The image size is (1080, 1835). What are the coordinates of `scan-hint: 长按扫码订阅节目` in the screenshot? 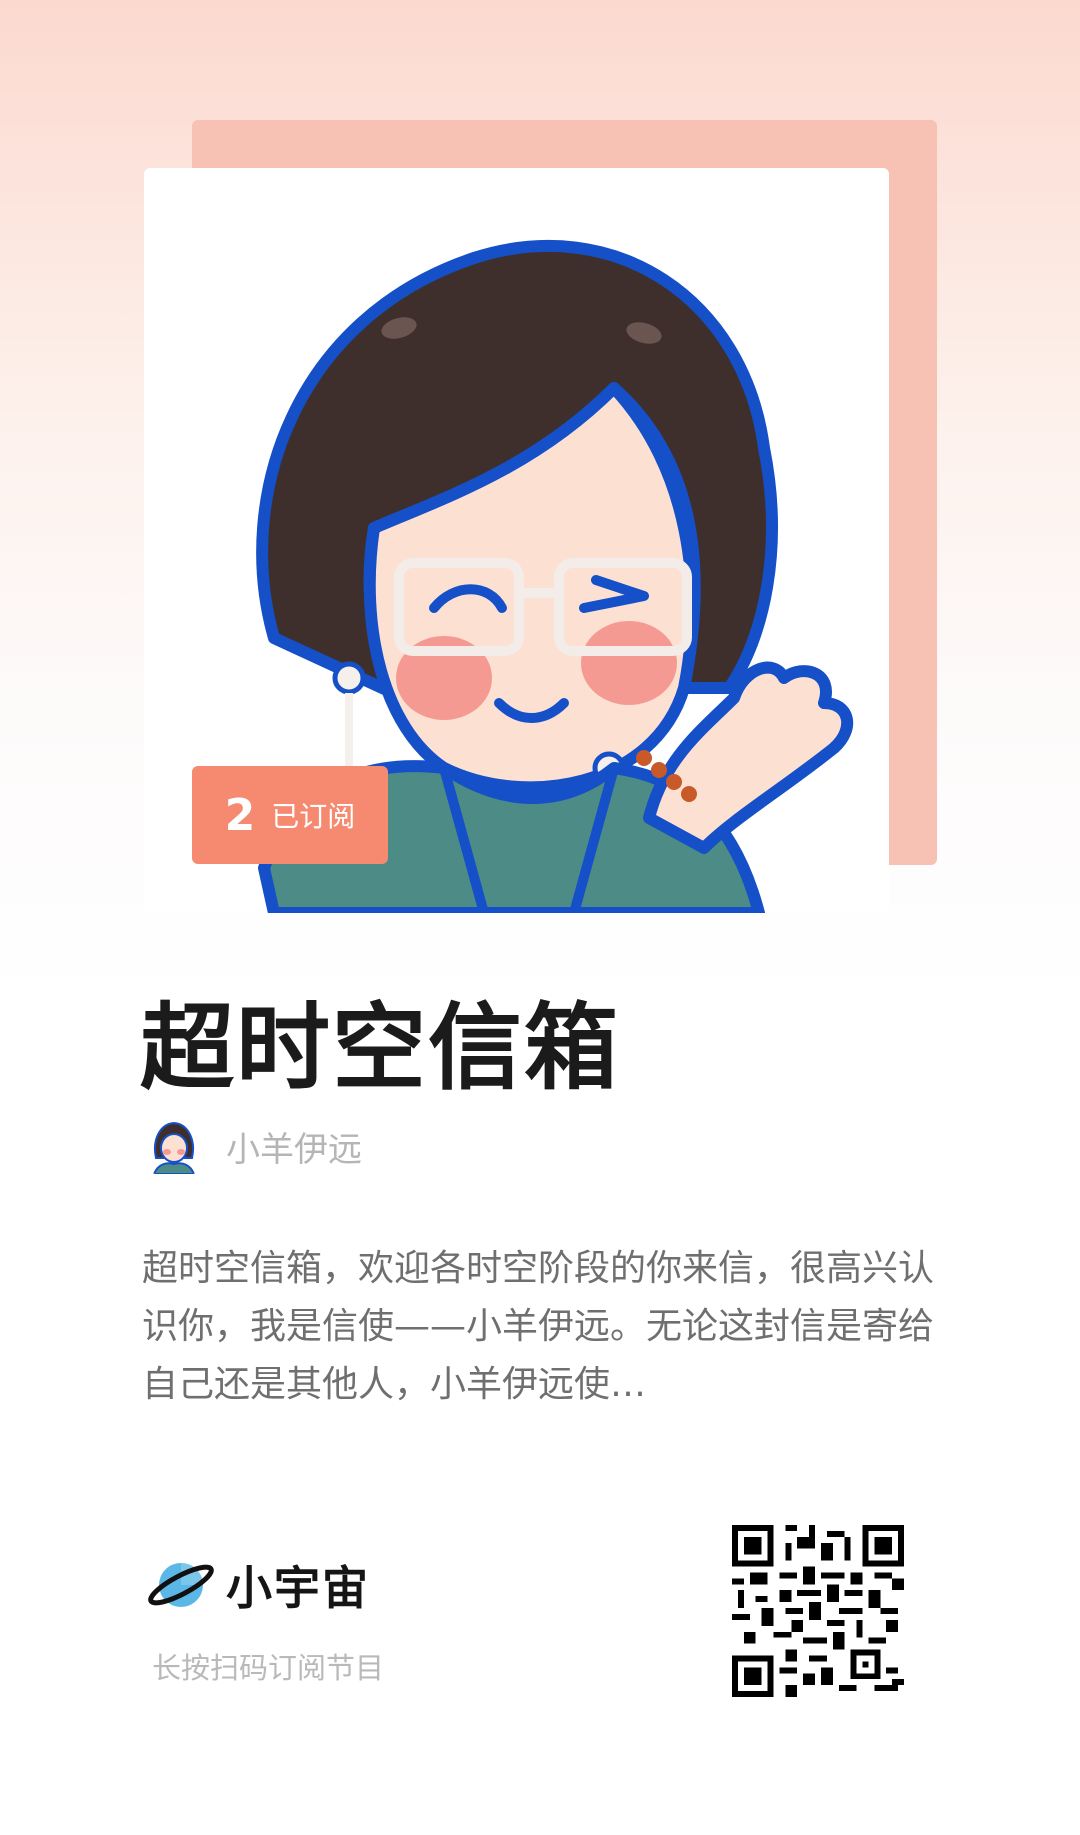 It's located at (268, 1668).